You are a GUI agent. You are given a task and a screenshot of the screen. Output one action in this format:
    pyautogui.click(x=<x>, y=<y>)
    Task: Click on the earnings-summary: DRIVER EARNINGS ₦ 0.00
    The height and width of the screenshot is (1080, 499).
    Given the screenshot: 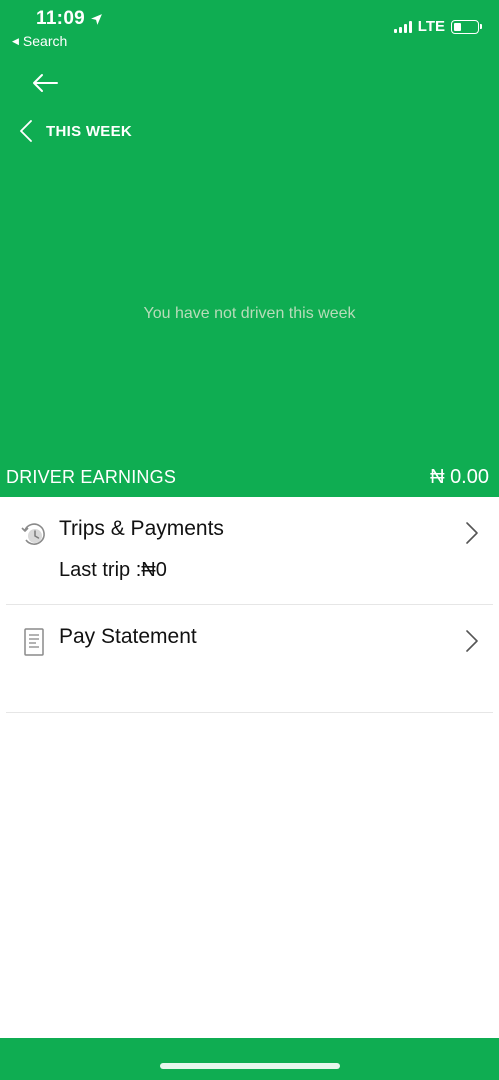 What is the action you would take?
    pyautogui.click(x=249, y=477)
    